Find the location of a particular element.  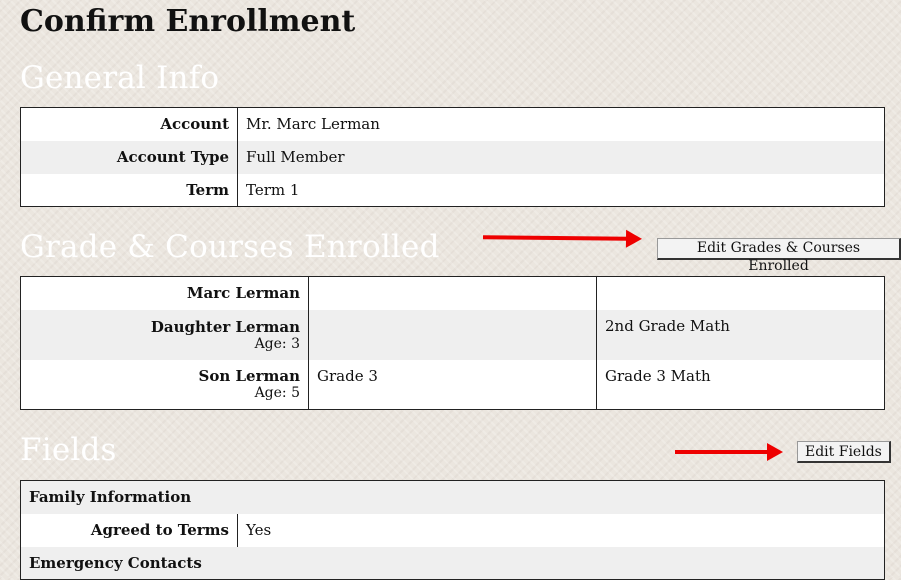

student-name-cell: Son Lerman Age: 5 is located at coordinates (164, 384).